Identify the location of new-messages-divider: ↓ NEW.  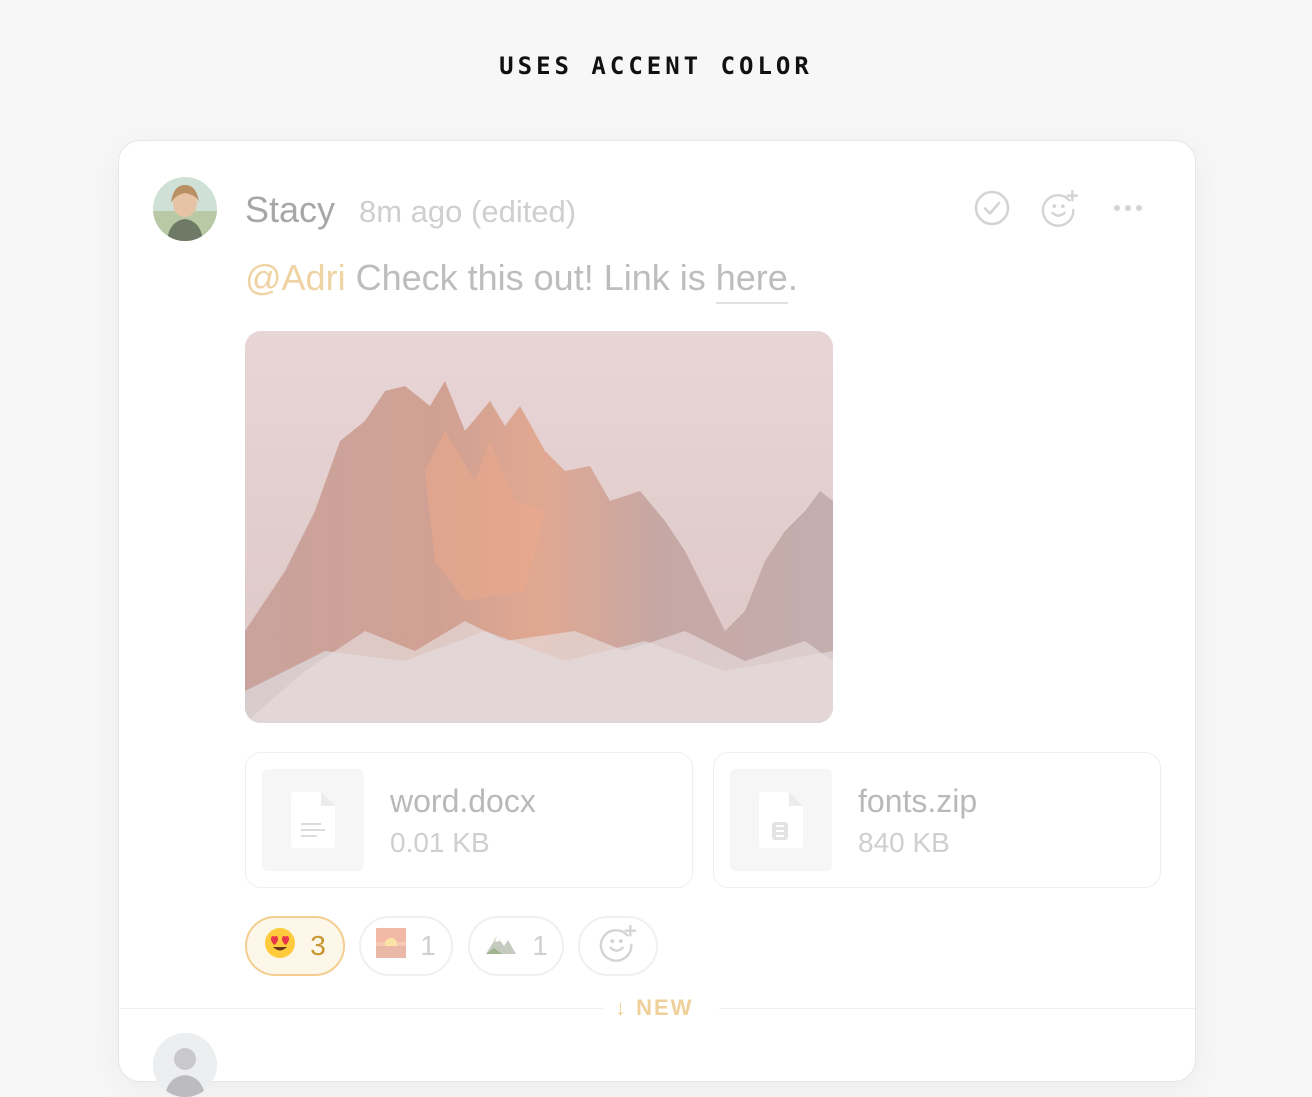
(654, 1008).